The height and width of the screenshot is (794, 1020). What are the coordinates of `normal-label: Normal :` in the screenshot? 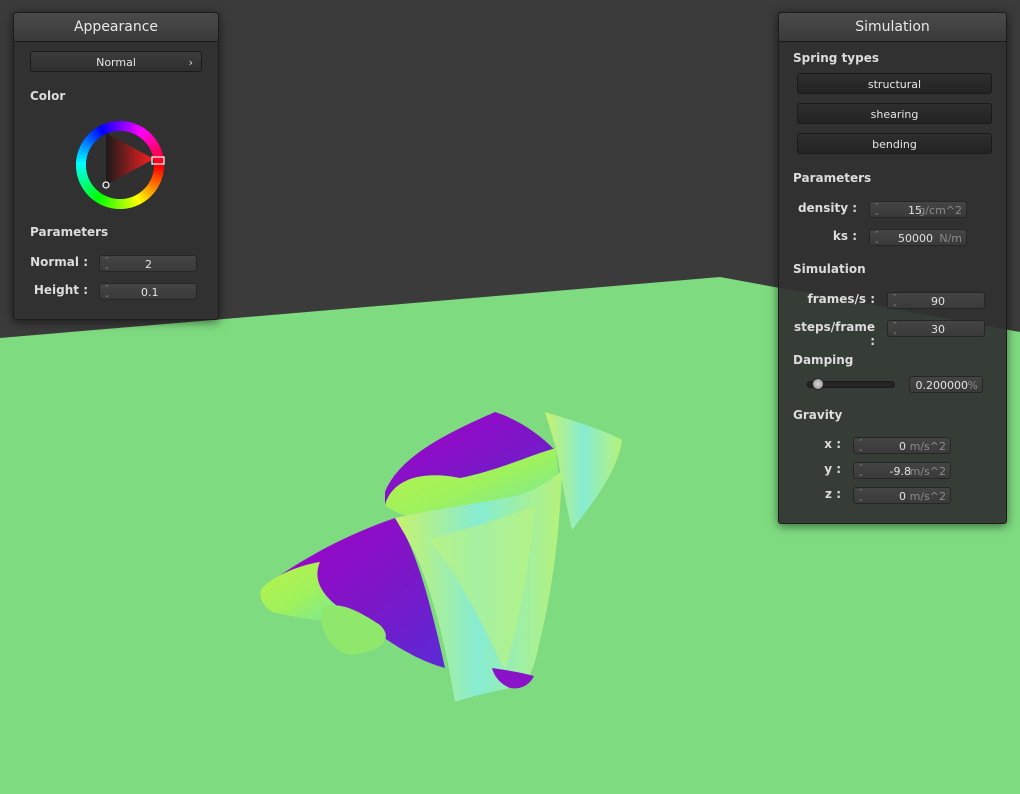 It's located at (59, 262).